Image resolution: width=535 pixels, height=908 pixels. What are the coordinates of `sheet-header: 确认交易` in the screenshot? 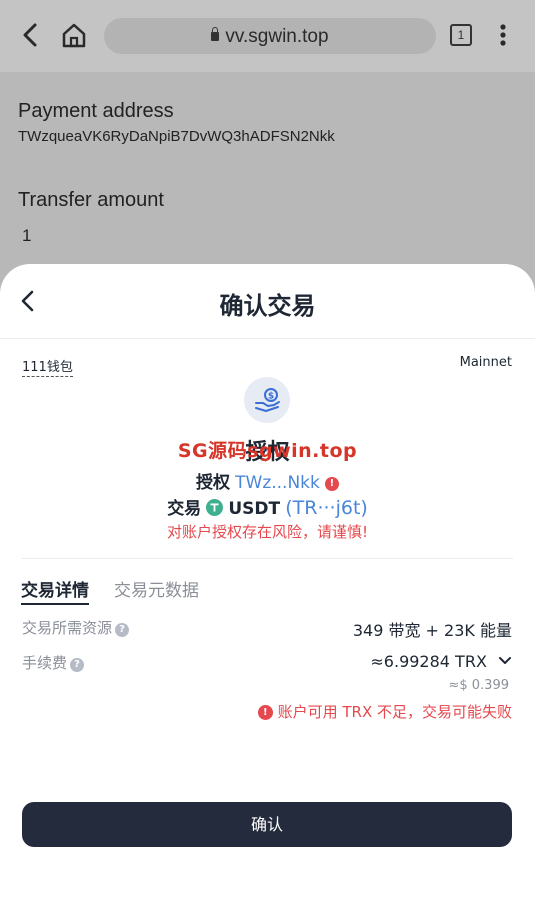 It's located at (267, 301).